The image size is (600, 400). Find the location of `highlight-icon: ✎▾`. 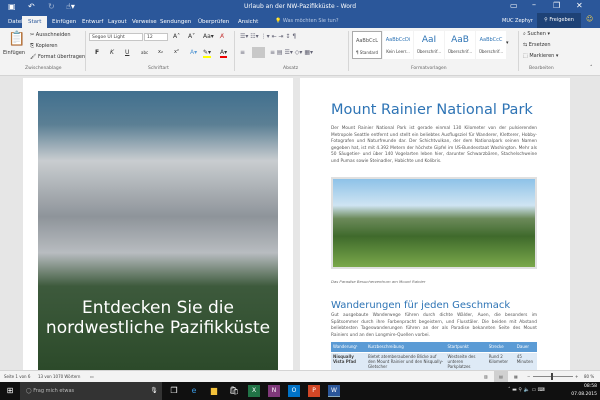

highlight-icon: ✎▾ is located at coordinates (207, 53).